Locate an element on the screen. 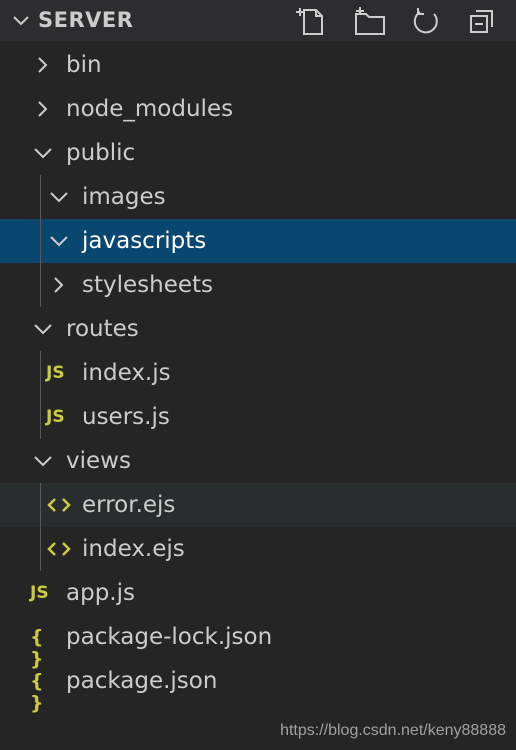 The width and height of the screenshot is (516, 750). file-item-index-js: JS index.js is located at coordinates (258, 373).